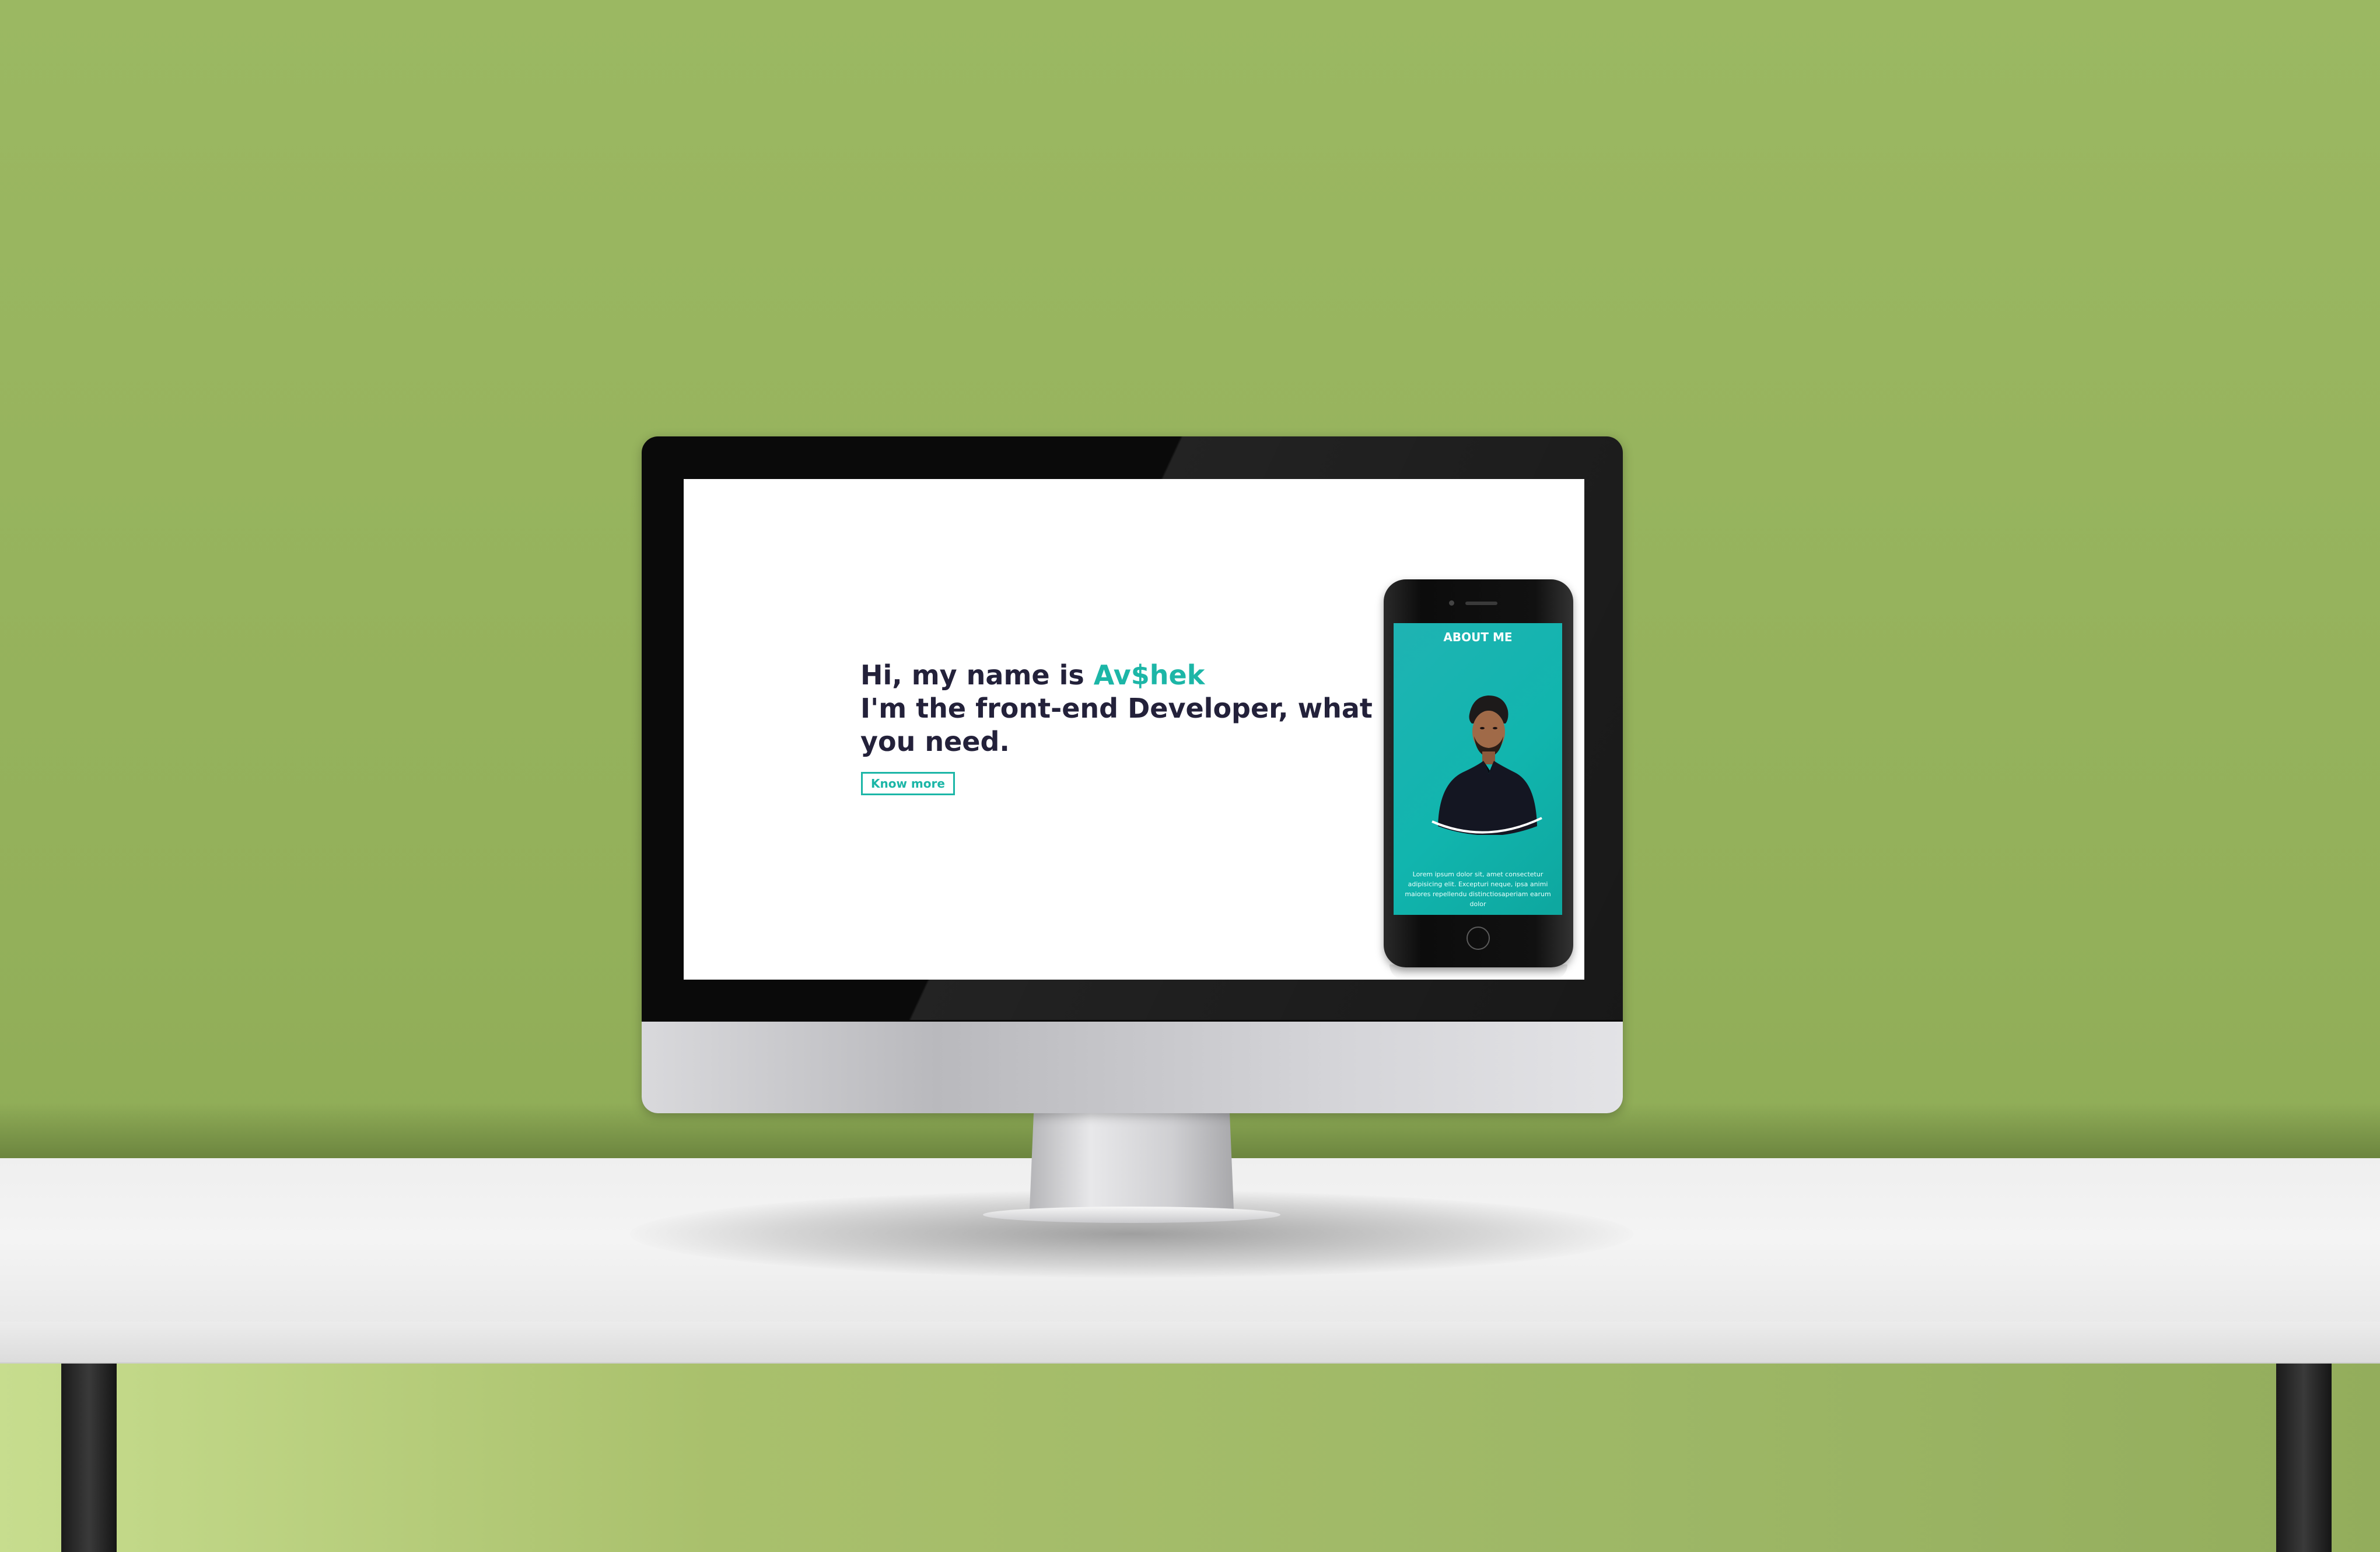 The image size is (2380, 1552). I want to click on hero-greeting: Hi, my name is, so click(977, 675).